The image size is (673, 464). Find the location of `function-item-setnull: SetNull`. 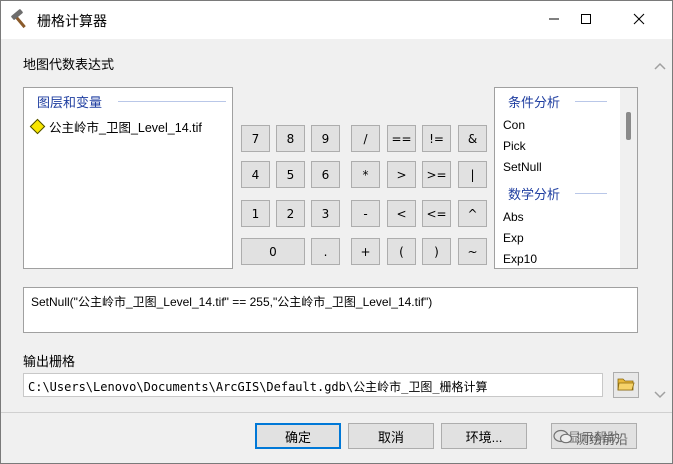

function-item-setnull: SetNull is located at coordinates (522, 167).